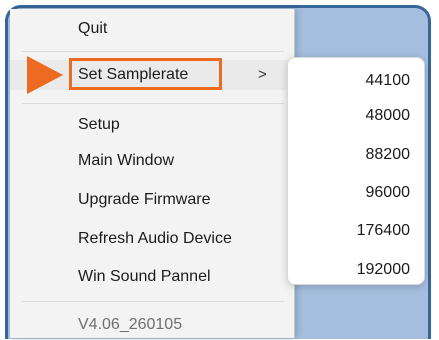  I want to click on menu-item-win-sound-pannel: Win Sound Pannel, so click(152, 277).